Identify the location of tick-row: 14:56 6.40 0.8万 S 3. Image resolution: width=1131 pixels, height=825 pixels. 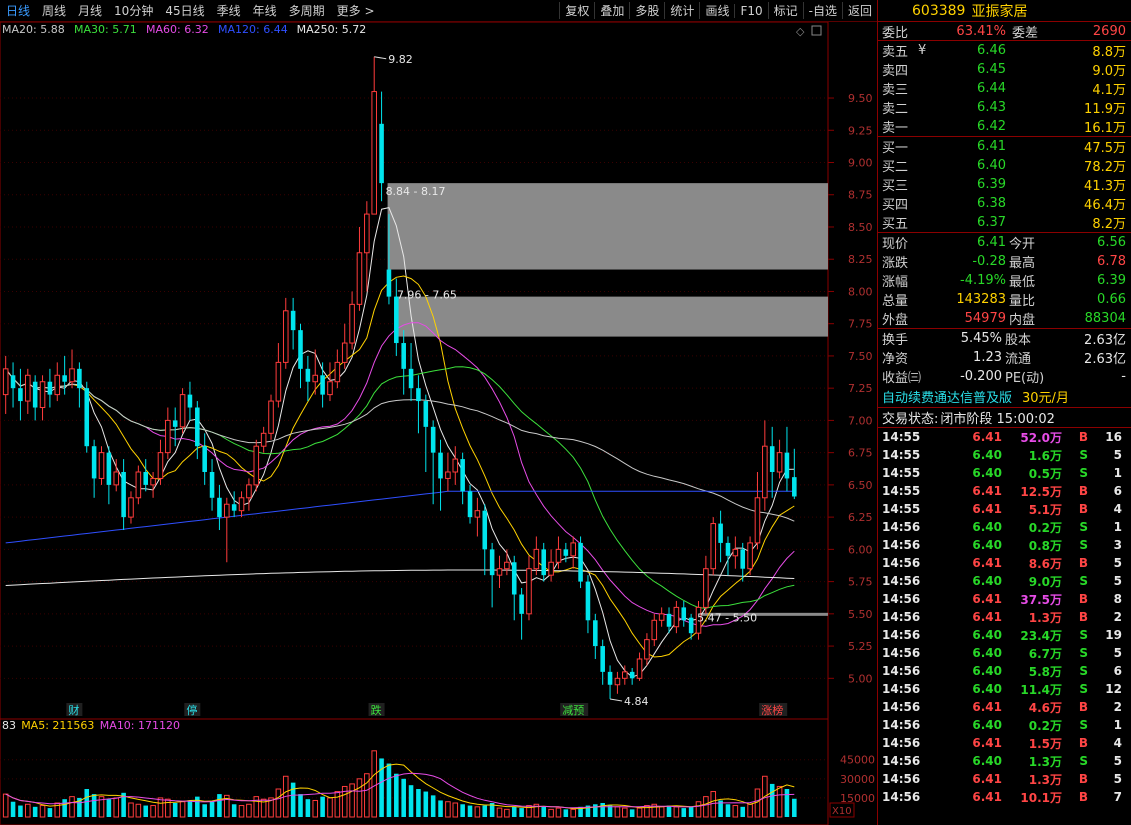
(1004, 545).